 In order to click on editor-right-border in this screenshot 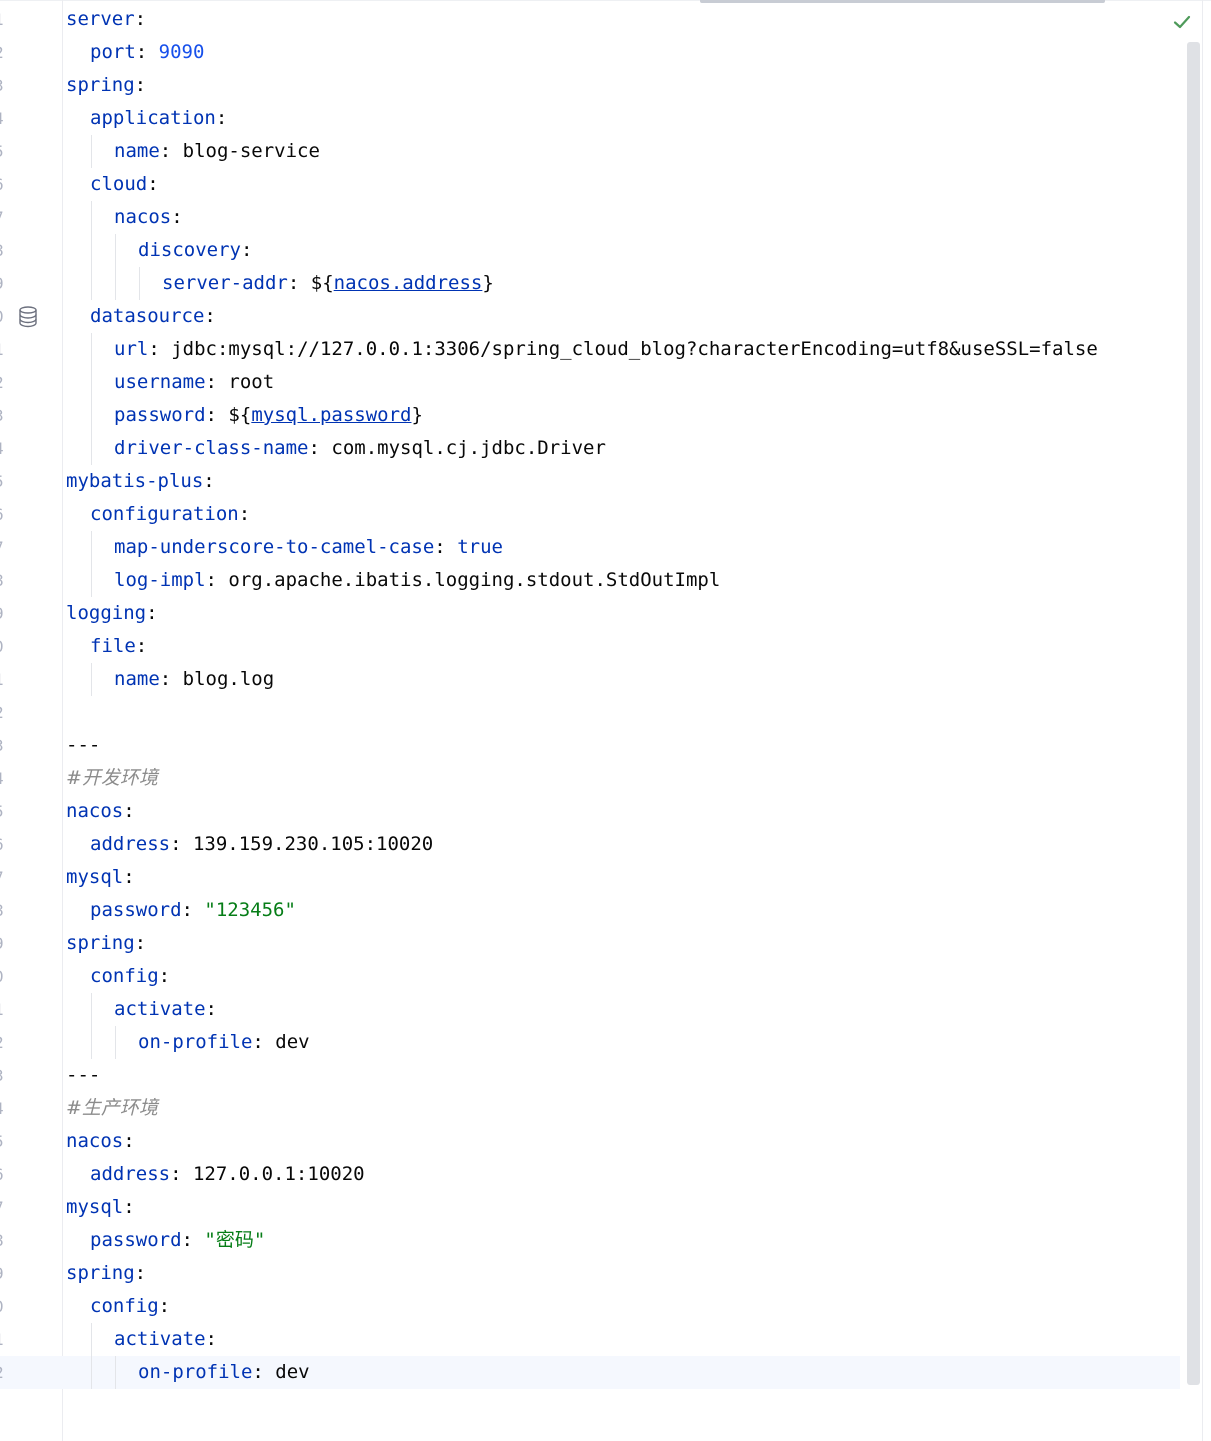, I will do `click(1202, 720)`.